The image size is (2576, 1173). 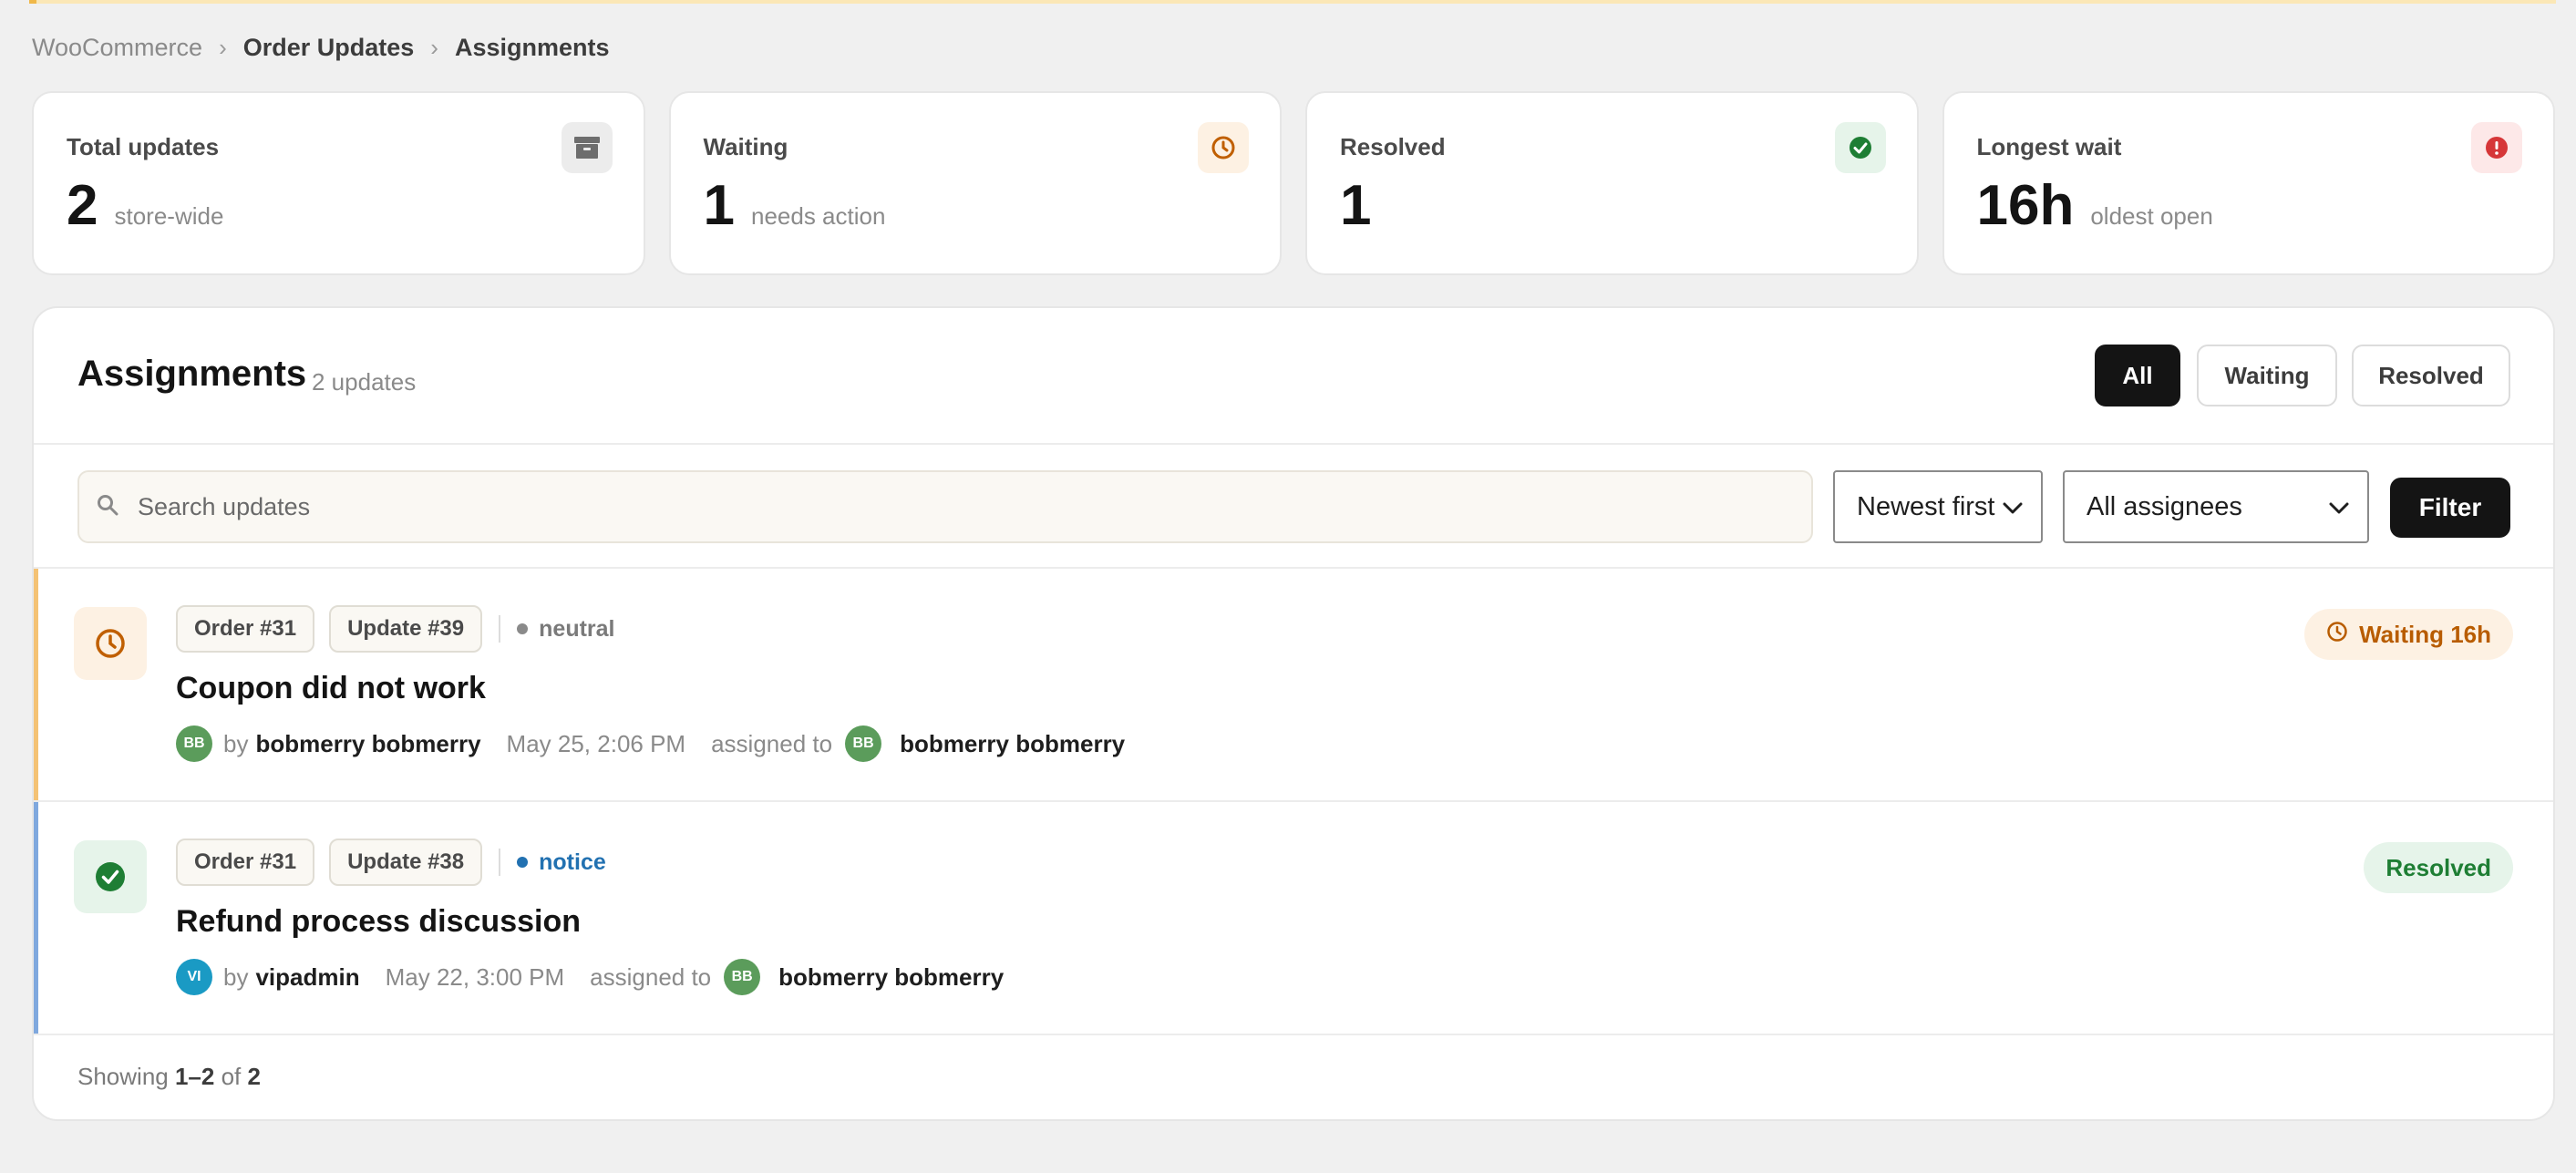 What do you see at coordinates (596, 743) in the screenshot?
I see `item-date: May 25, 2:06 PM` at bounding box center [596, 743].